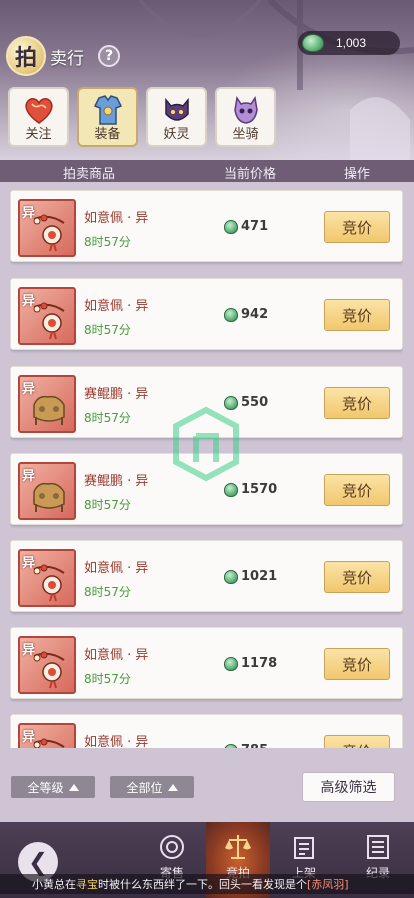 The width and height of the screenshot is (414, 898). What do you see at coordinates (255, 226) in the screenshot?
I see `price-value: 471` at bounding box center [255, 226].